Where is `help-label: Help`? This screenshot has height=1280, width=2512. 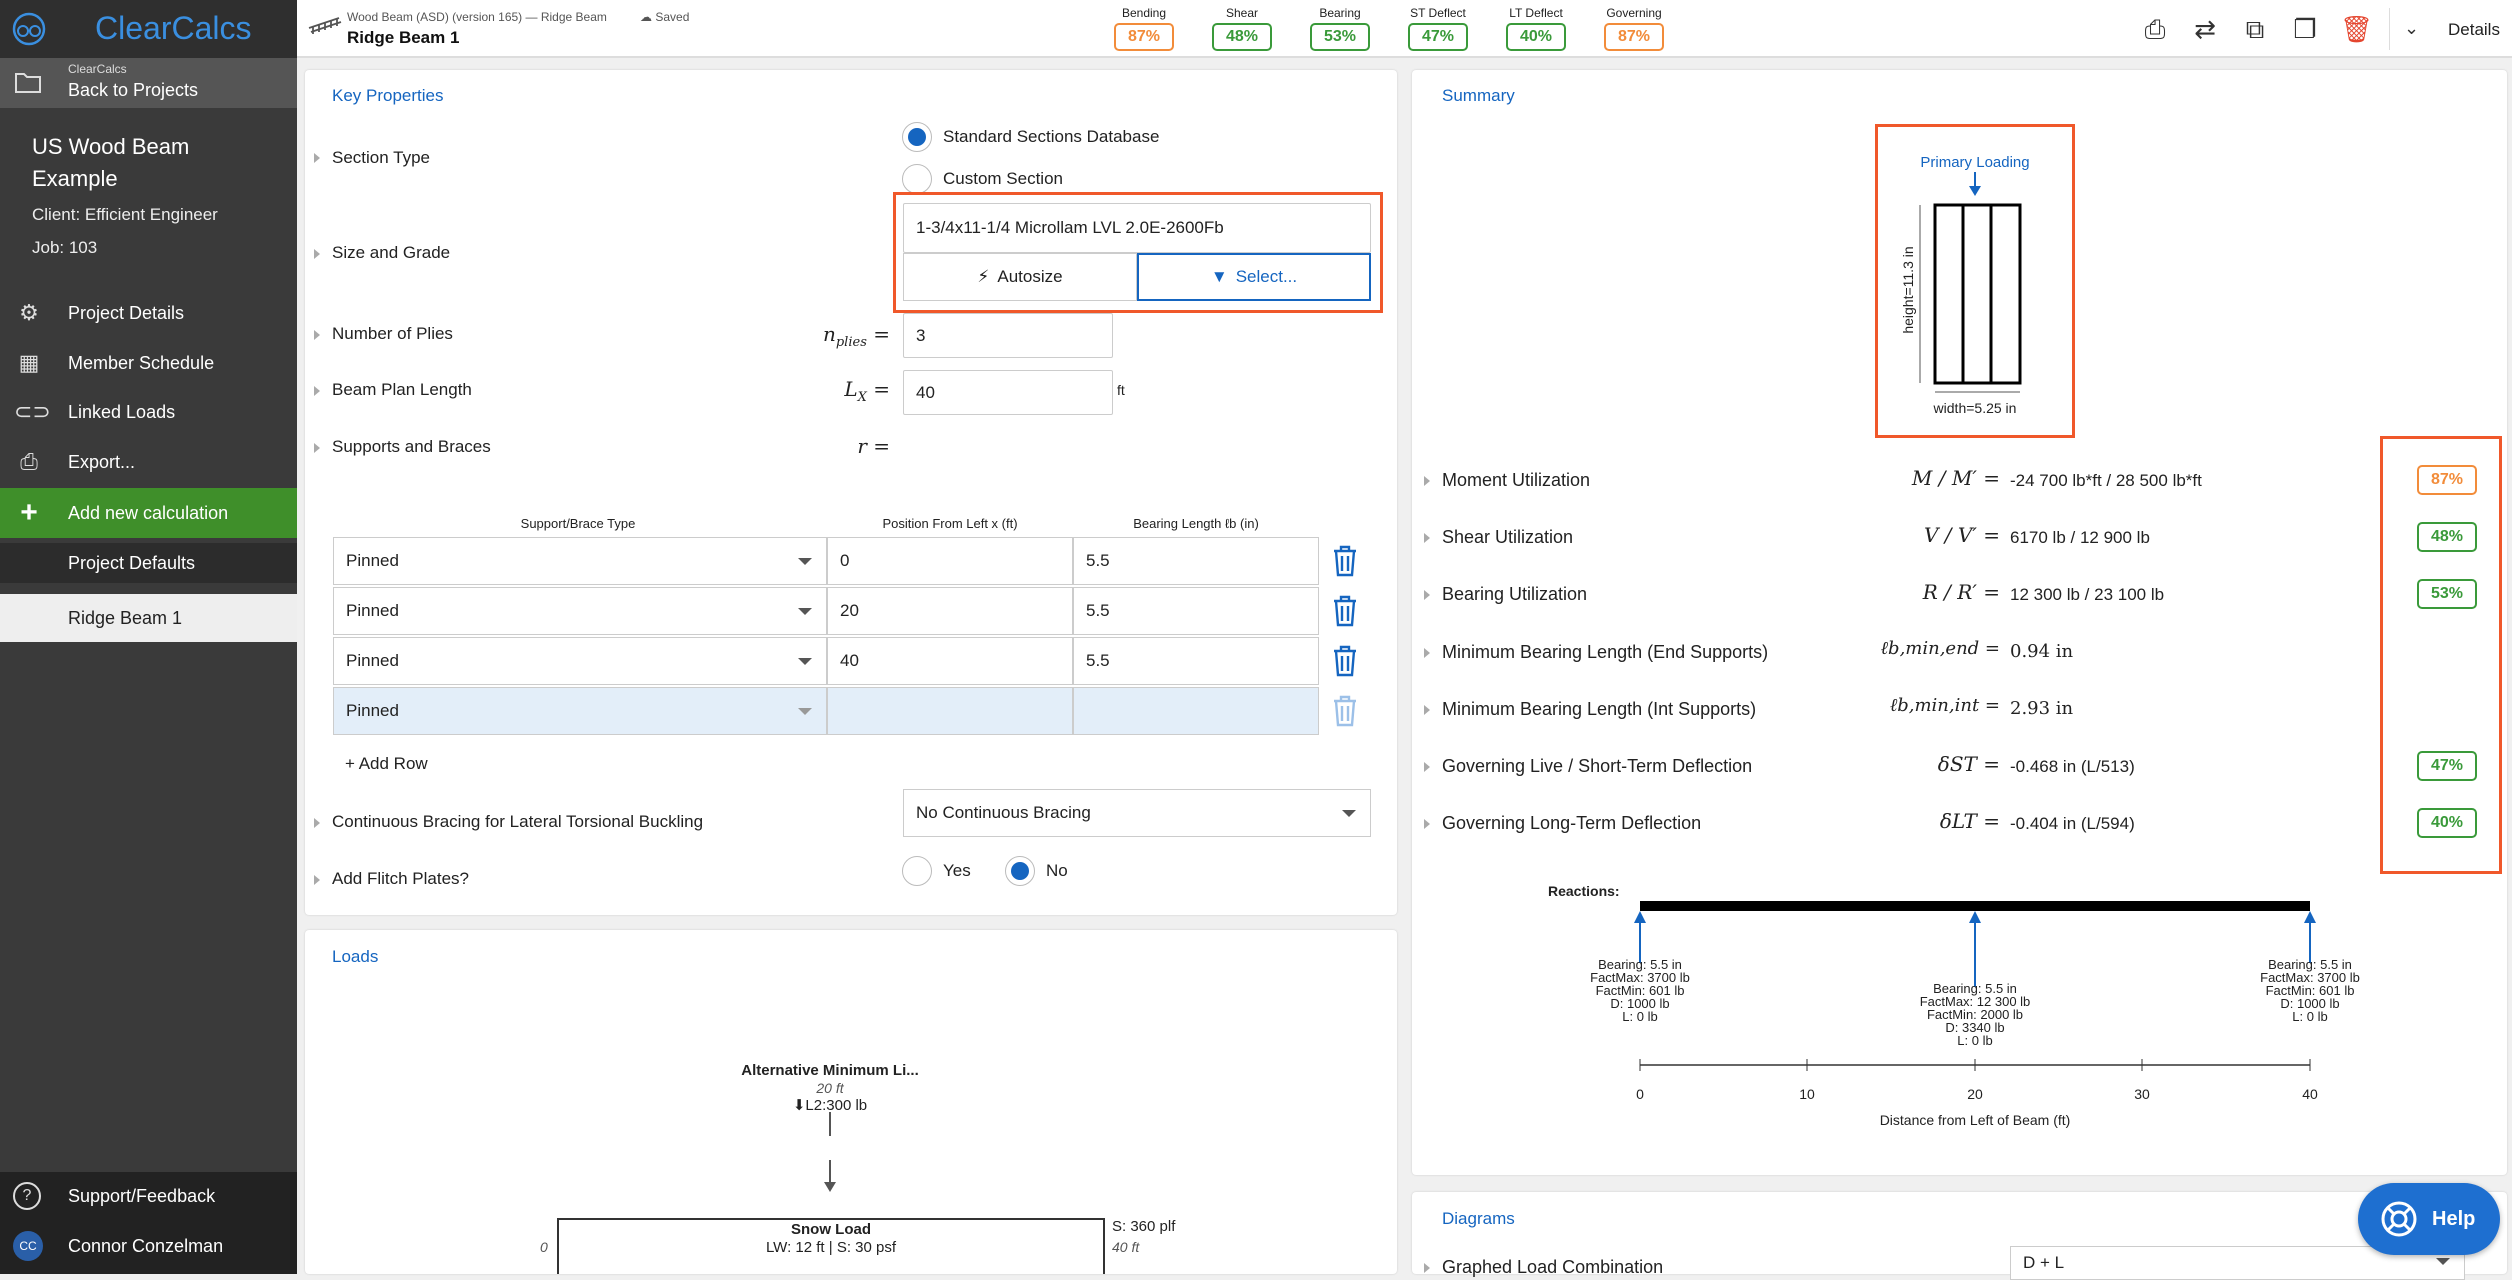 help-label: Help is located at coordinates (2454, 1218).